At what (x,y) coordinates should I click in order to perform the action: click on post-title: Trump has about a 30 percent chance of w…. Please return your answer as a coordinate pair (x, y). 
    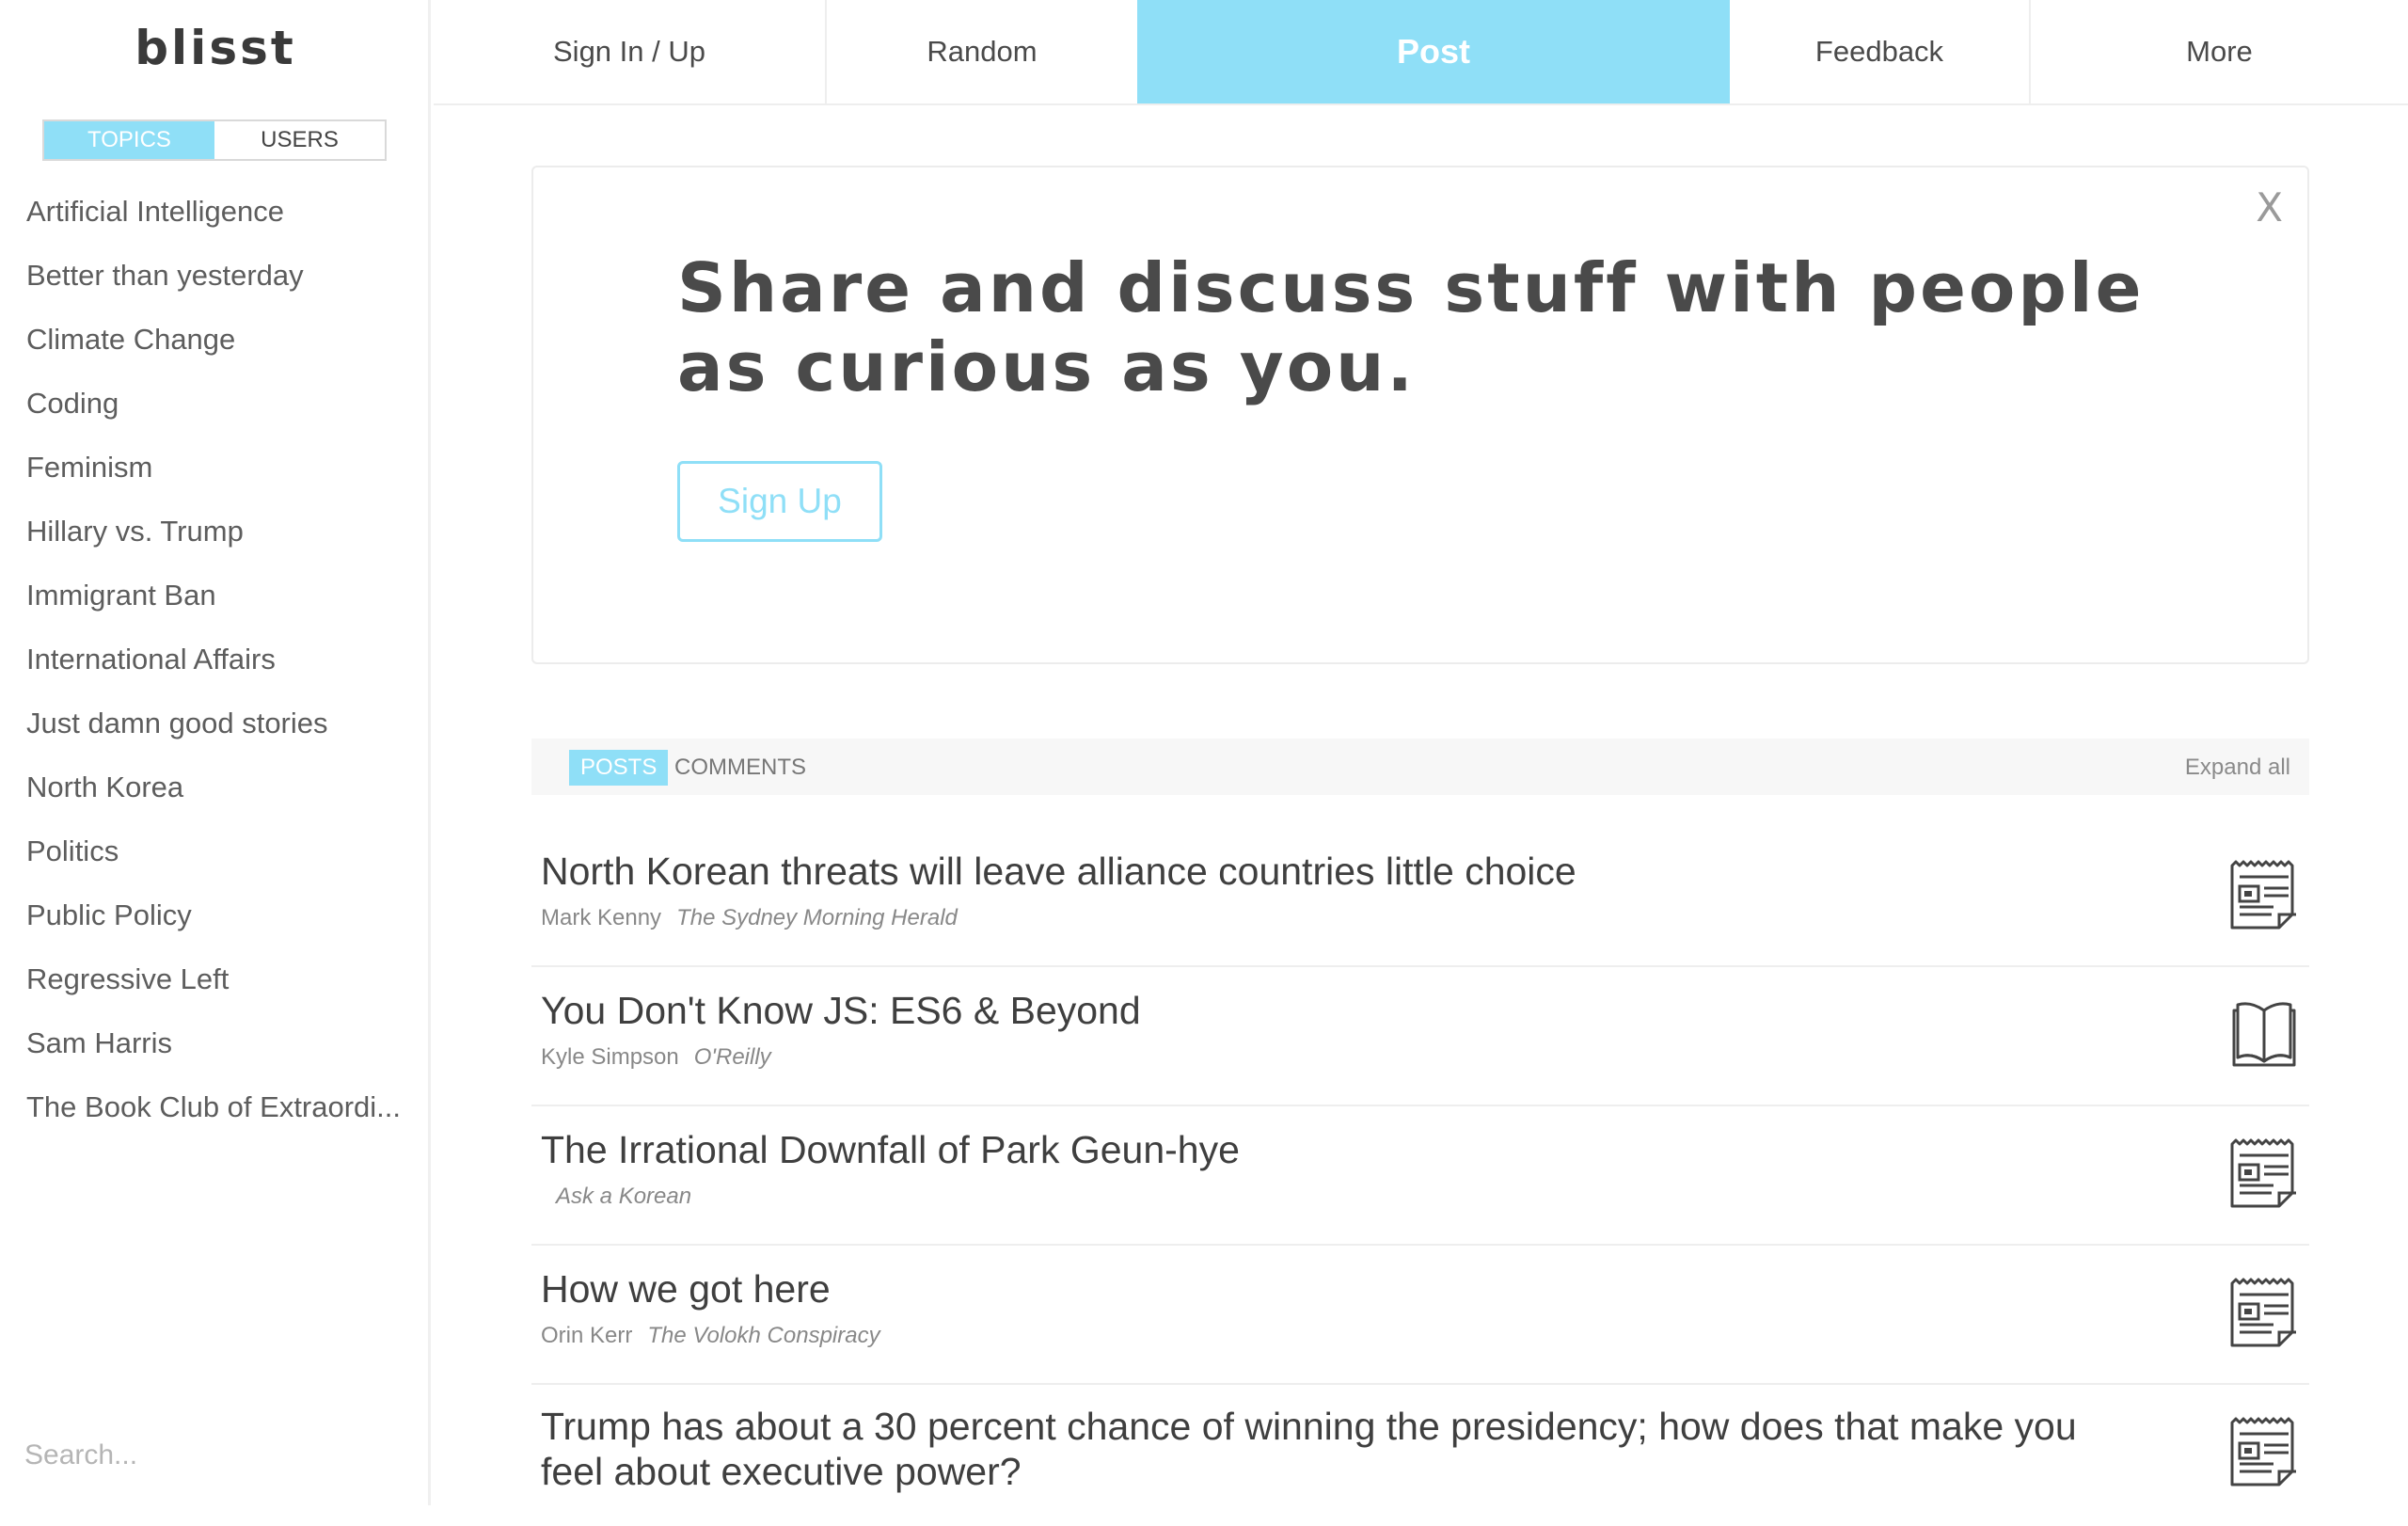
    Looking at the image, I should click on (1312, 1449).